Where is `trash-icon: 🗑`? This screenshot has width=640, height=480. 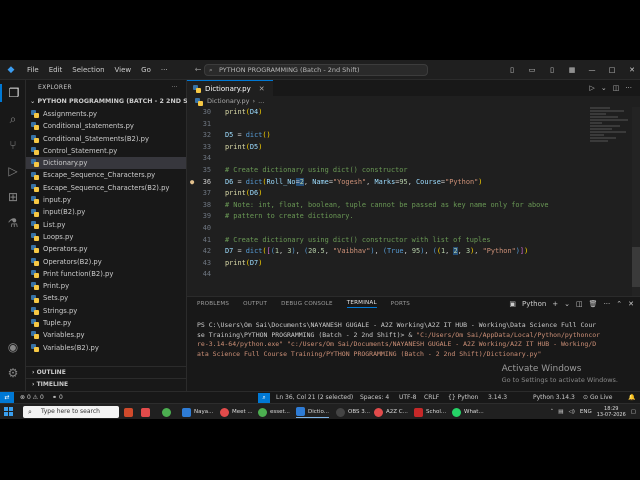 trash-icon: 🗑 is located at coordinates (593, 304).